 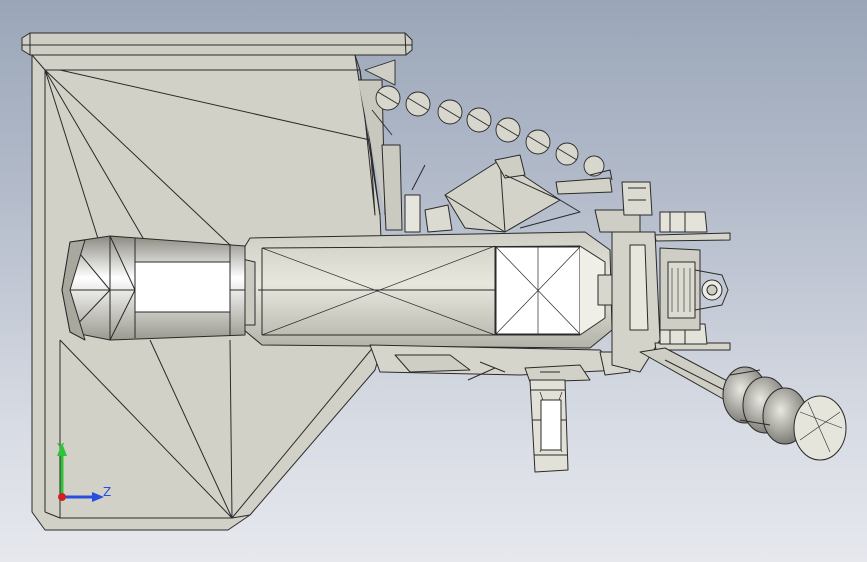 What do you see at coordinates (153, 288) in the screenshot?
I see `barrel-front` at bounding box center [153, 288].